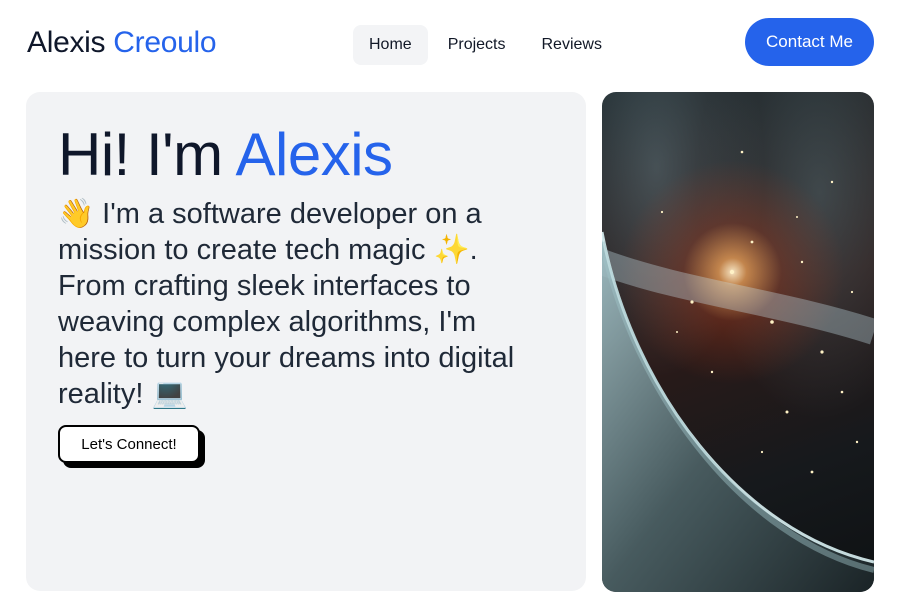 The image size is (899, 601). I want to click on nav-projects: Projects, so click(477, 45).